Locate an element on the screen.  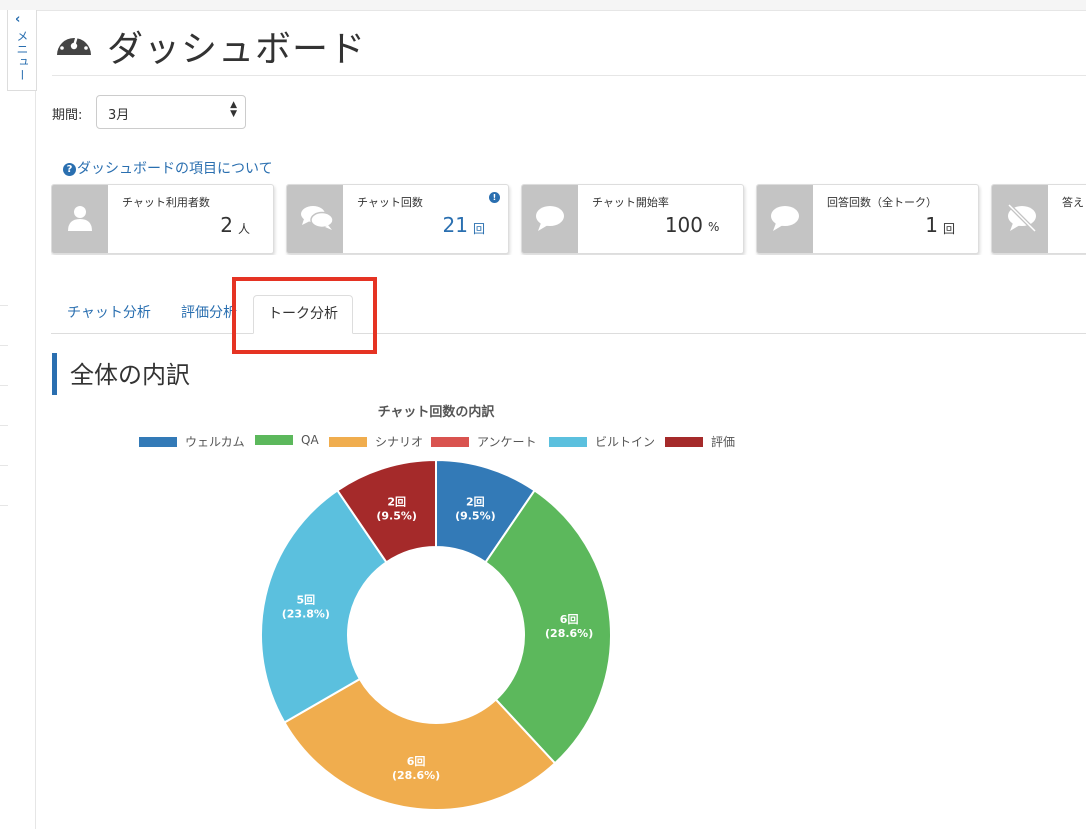
section-heading: 全体の内訳 is located at coordinates (204, 374).